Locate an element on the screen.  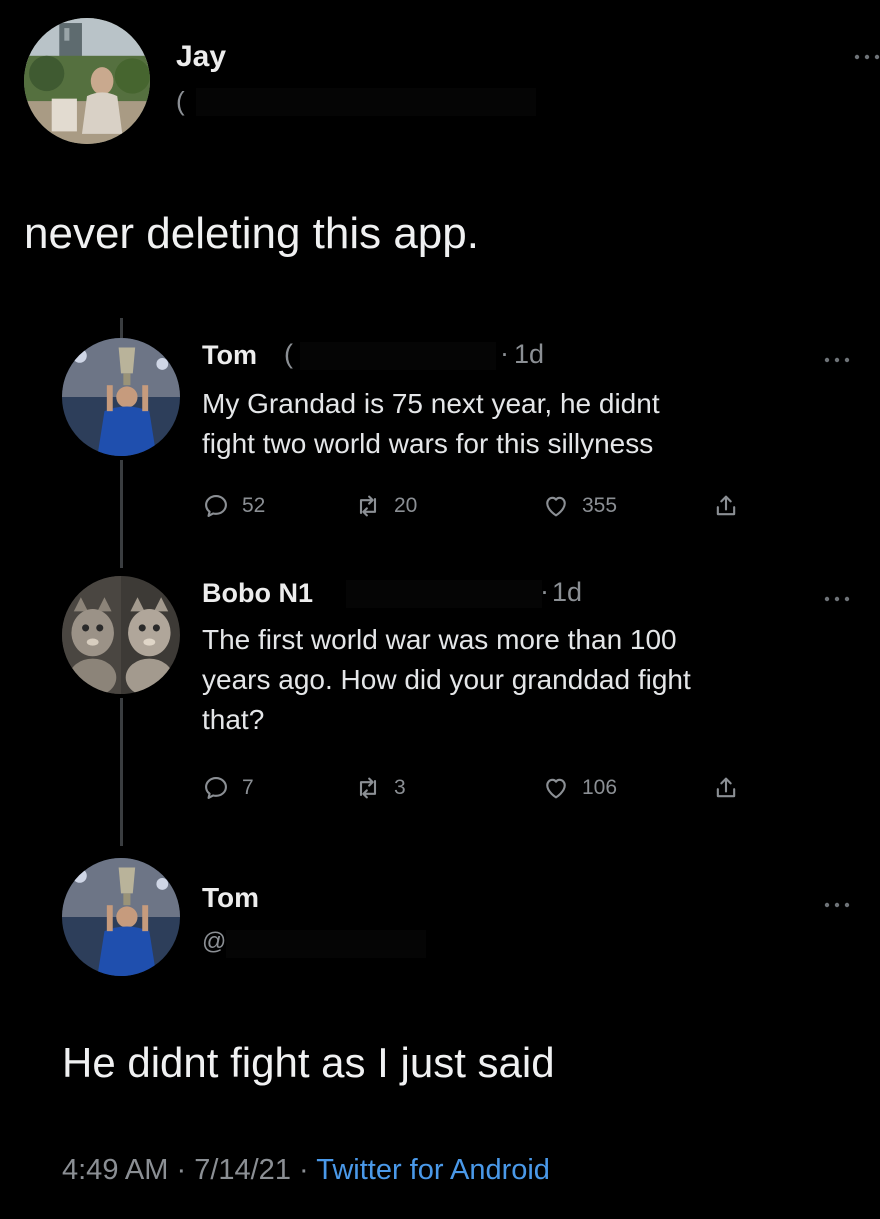
reply2-time: 1d is located at coordinates (567, 592).